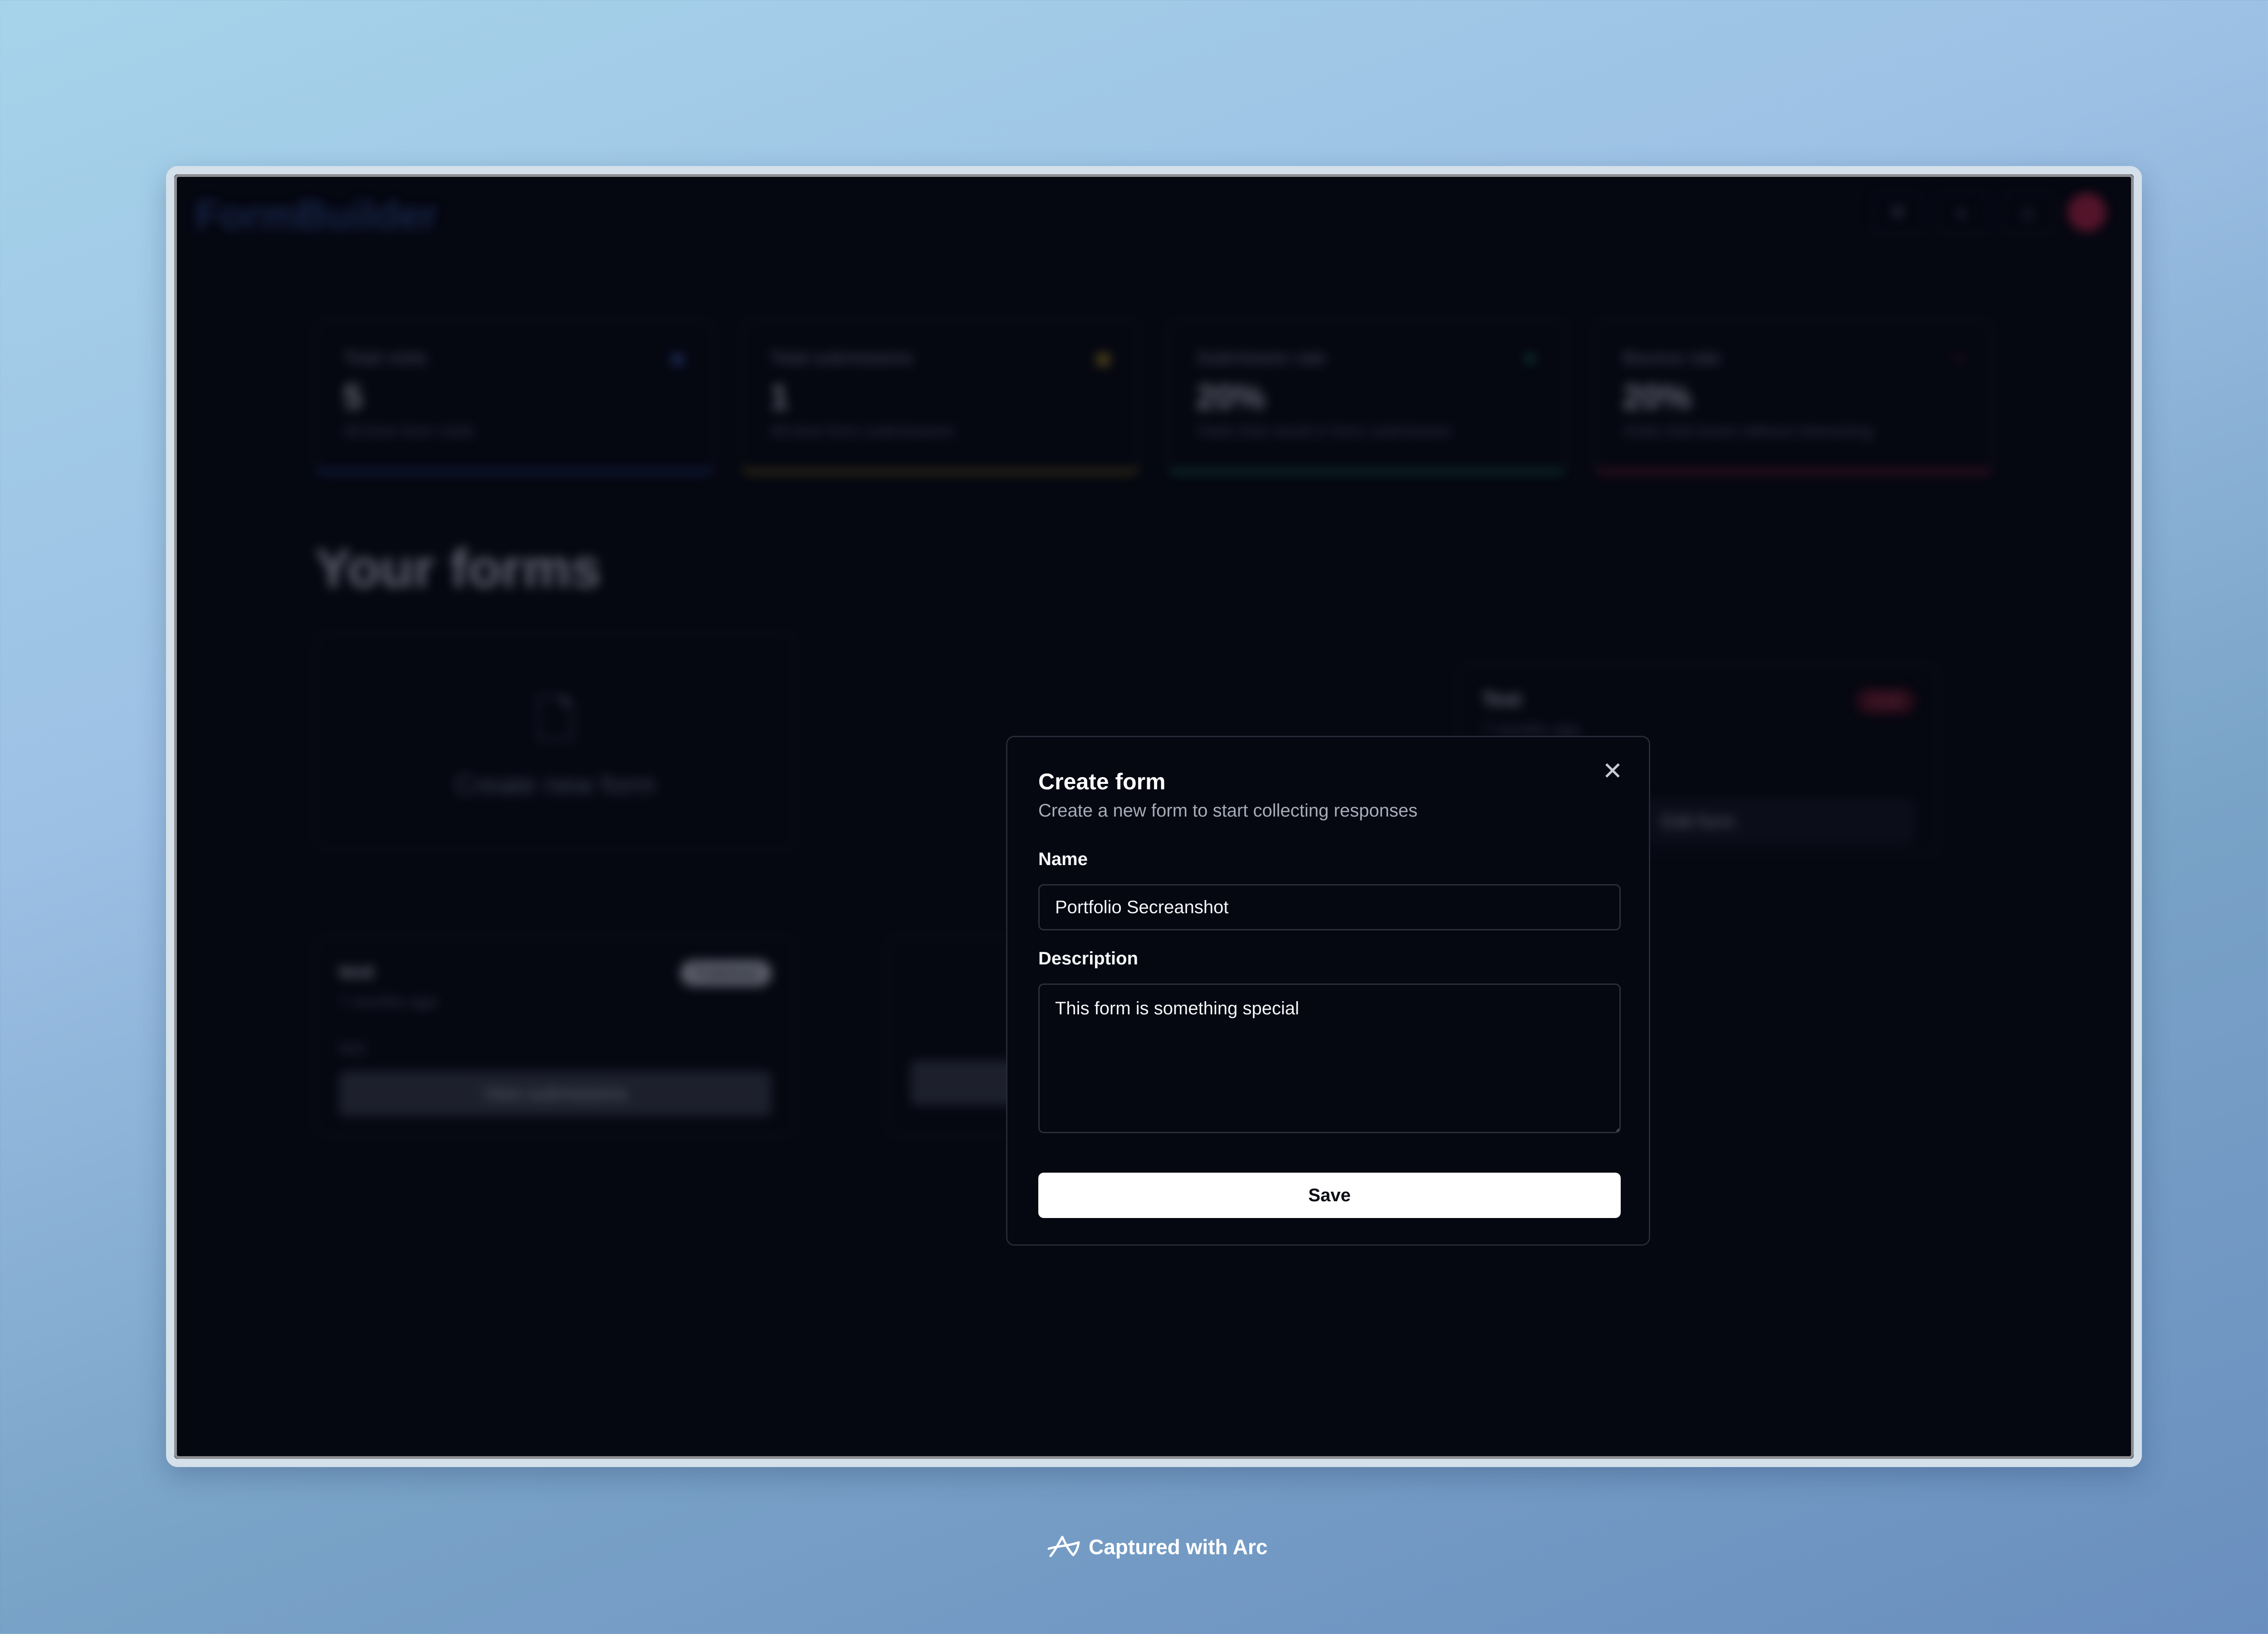  What do you see at coordinates (678, 358) in the screenshot?
I see `eye-icon: ◉` at bounding box center [678, 358].